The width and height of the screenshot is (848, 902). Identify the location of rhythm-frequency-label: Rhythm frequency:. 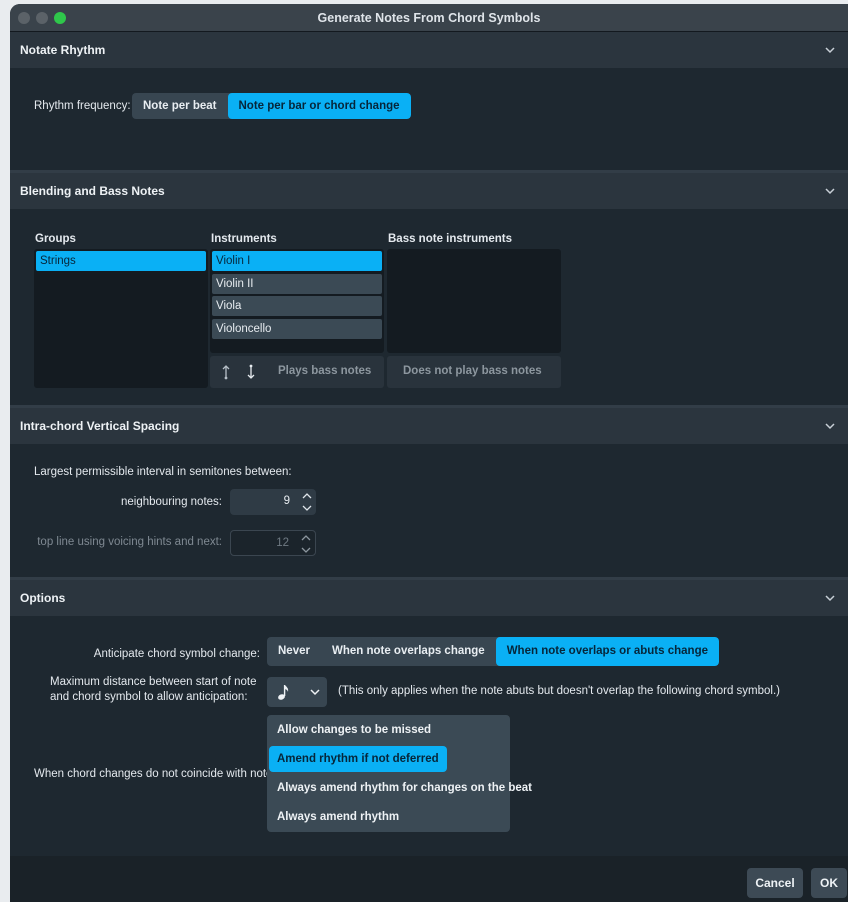
(82, 106).